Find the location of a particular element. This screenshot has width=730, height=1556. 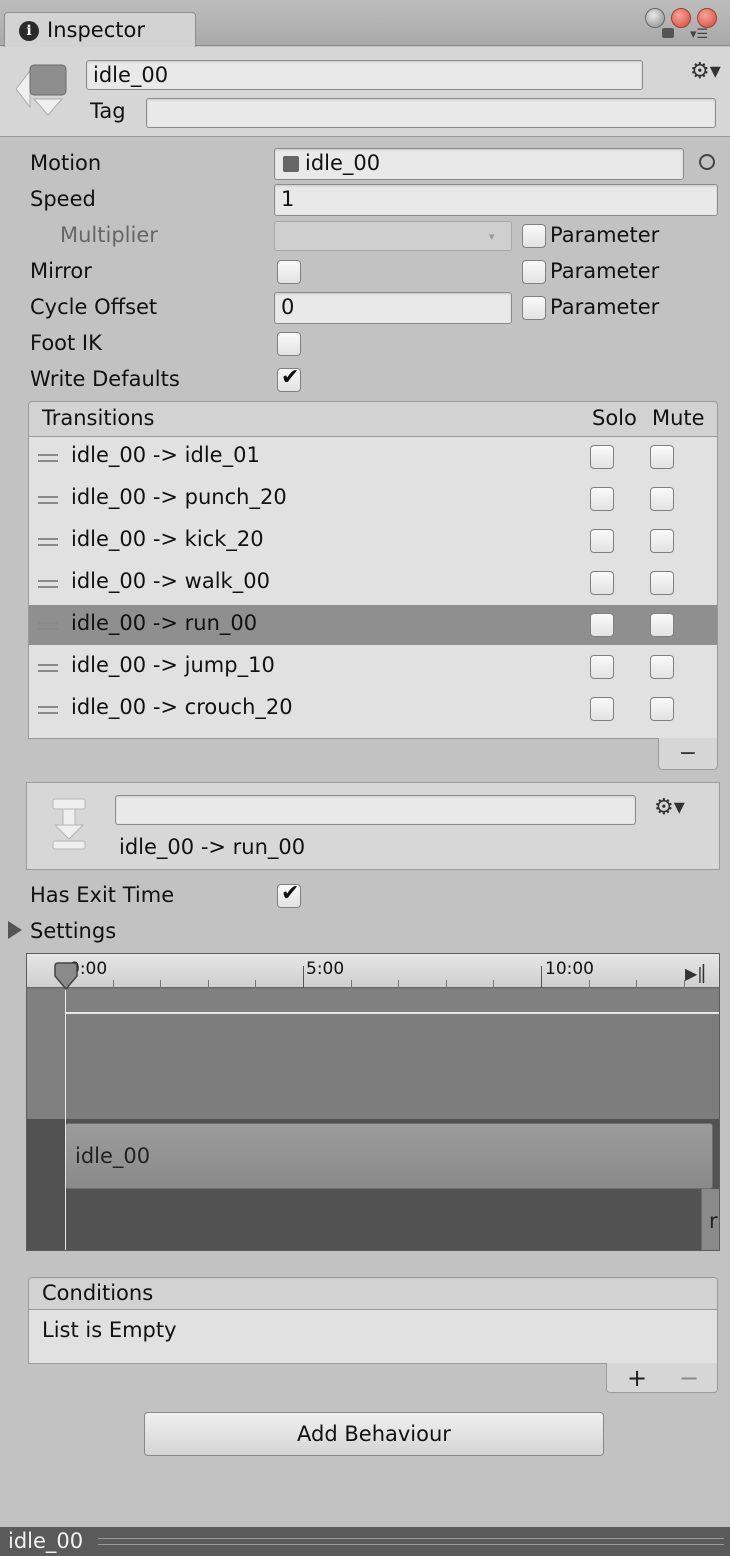

transition-row-label: idle_00 -> crouch_20 is located at coordinates (182, 707).